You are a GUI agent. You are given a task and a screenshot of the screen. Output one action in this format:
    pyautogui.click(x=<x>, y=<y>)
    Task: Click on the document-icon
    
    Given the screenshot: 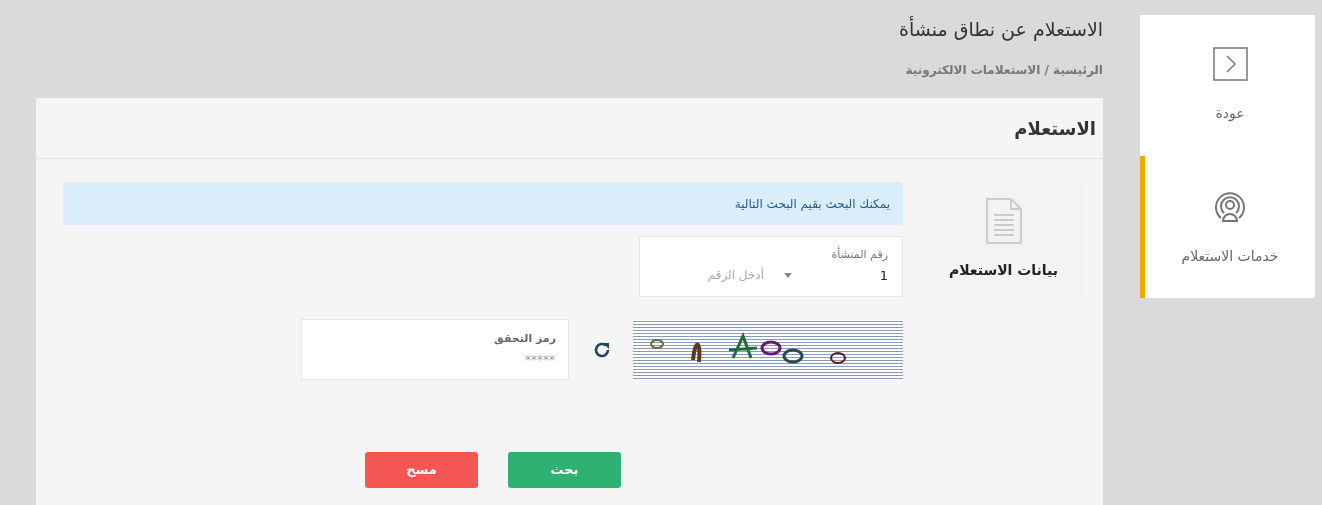 What is the action you would take?
    pyautogui.click(x=1003, y=221)
    